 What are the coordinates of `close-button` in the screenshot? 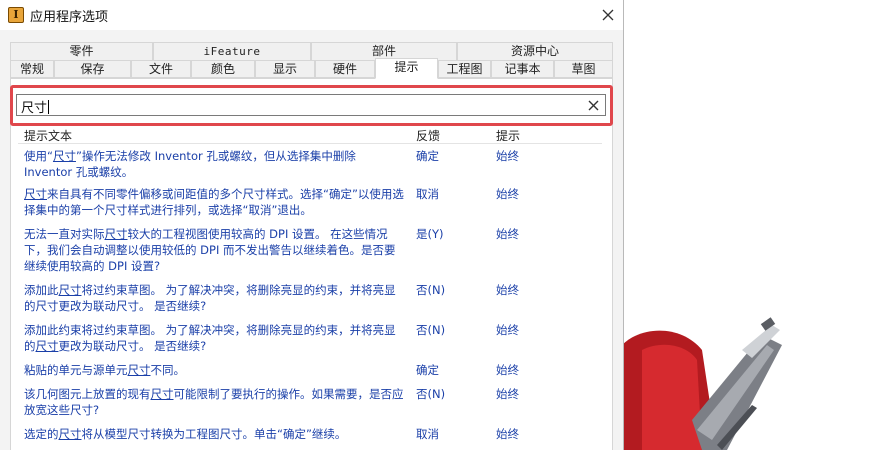 It's located at (607, 15).